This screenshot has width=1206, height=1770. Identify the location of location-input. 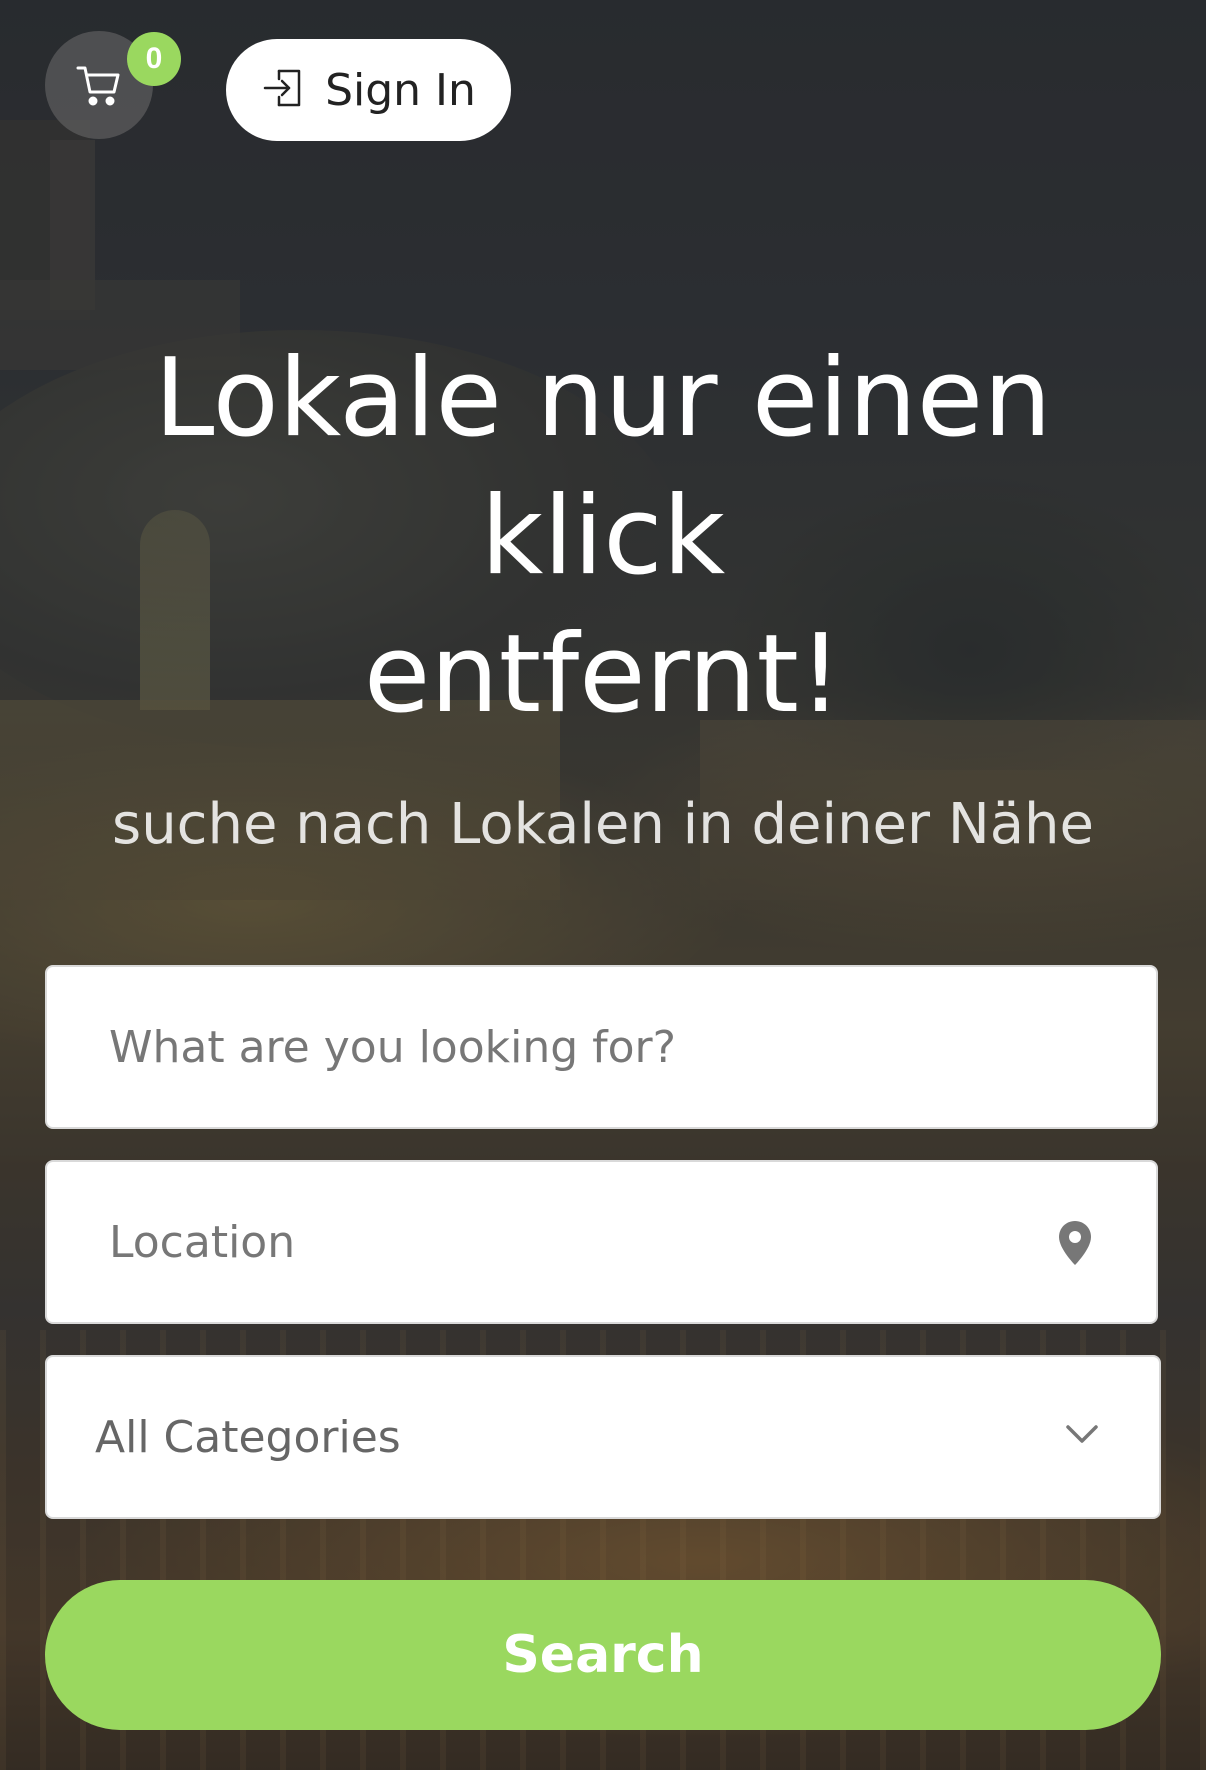
(601, 1242).